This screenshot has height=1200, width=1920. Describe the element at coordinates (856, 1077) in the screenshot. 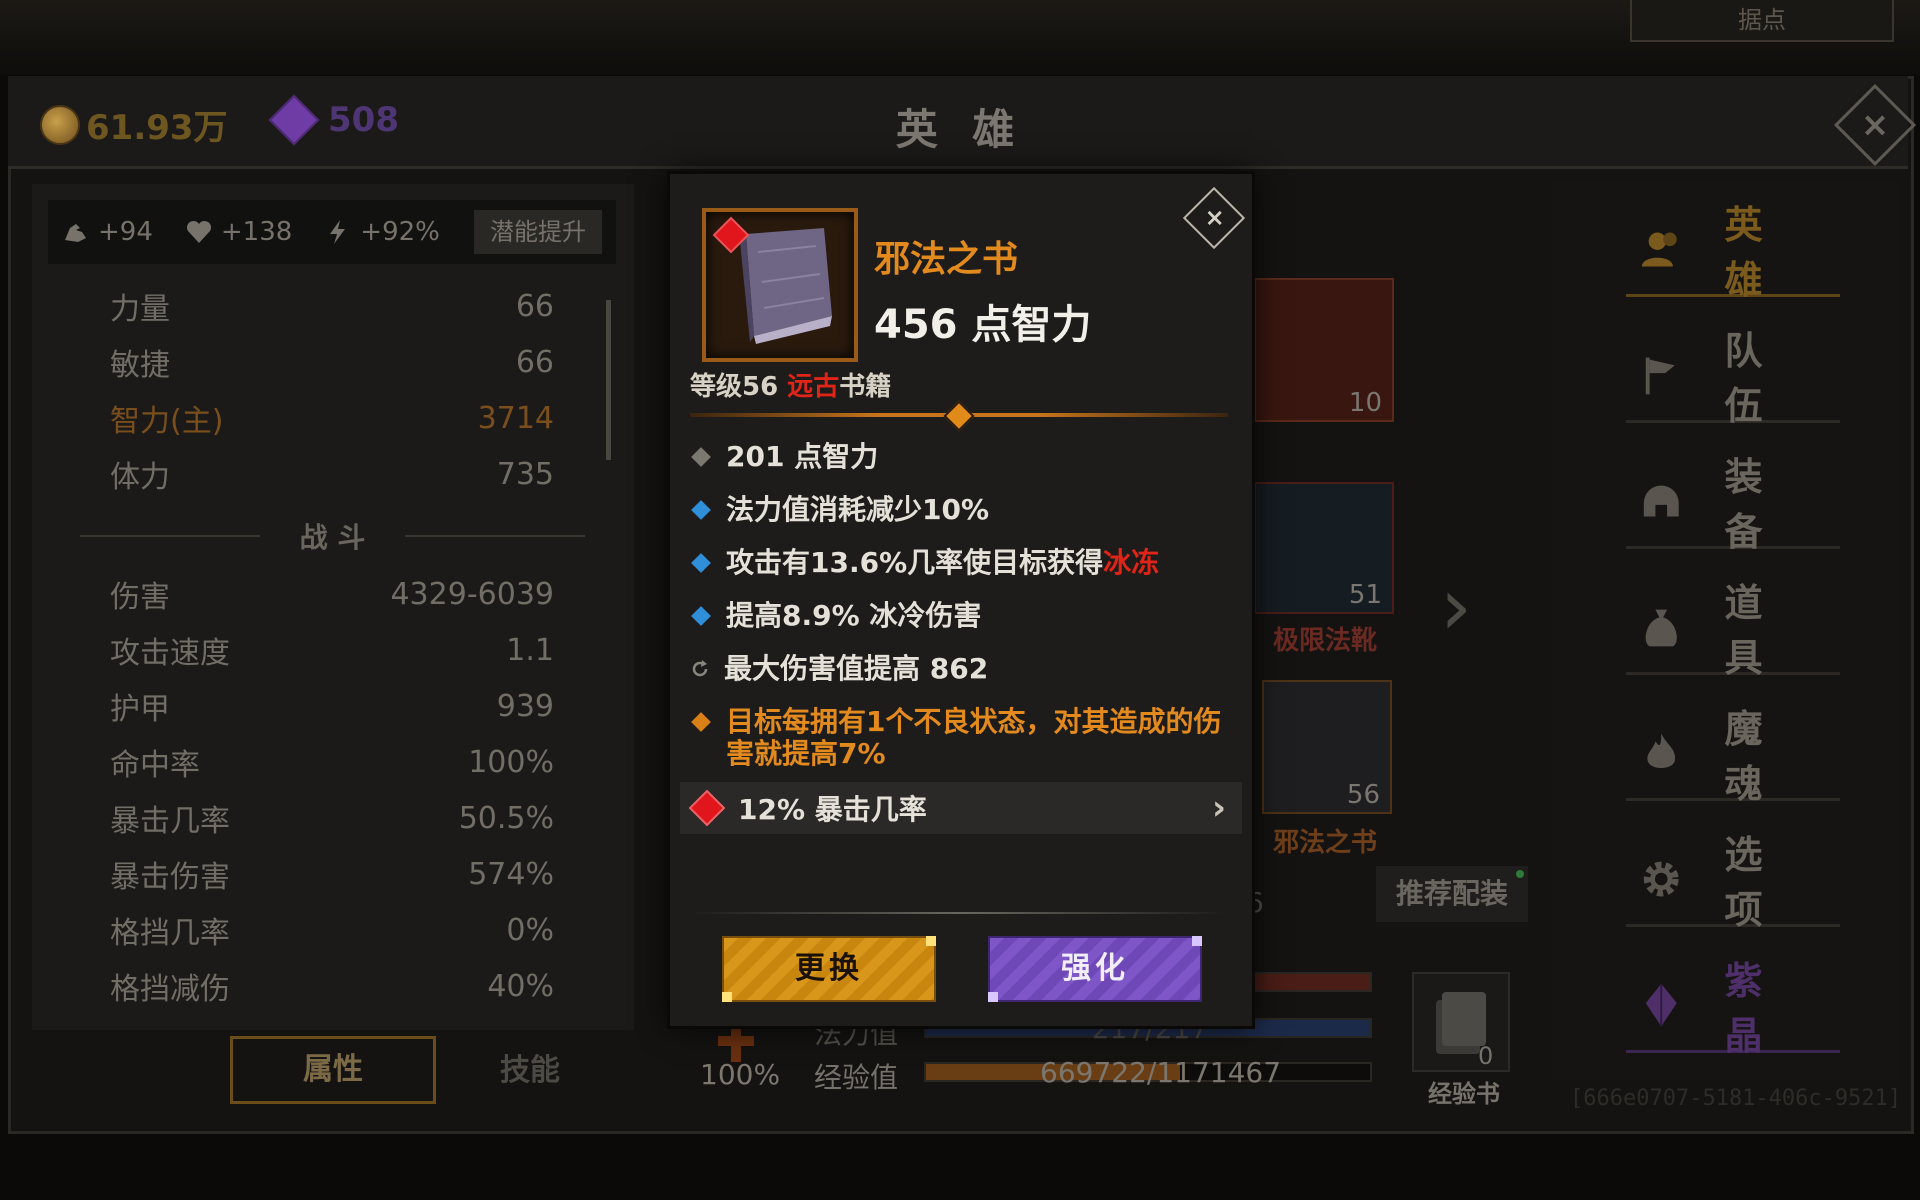

I see `exp-label: 经验值` at that location.